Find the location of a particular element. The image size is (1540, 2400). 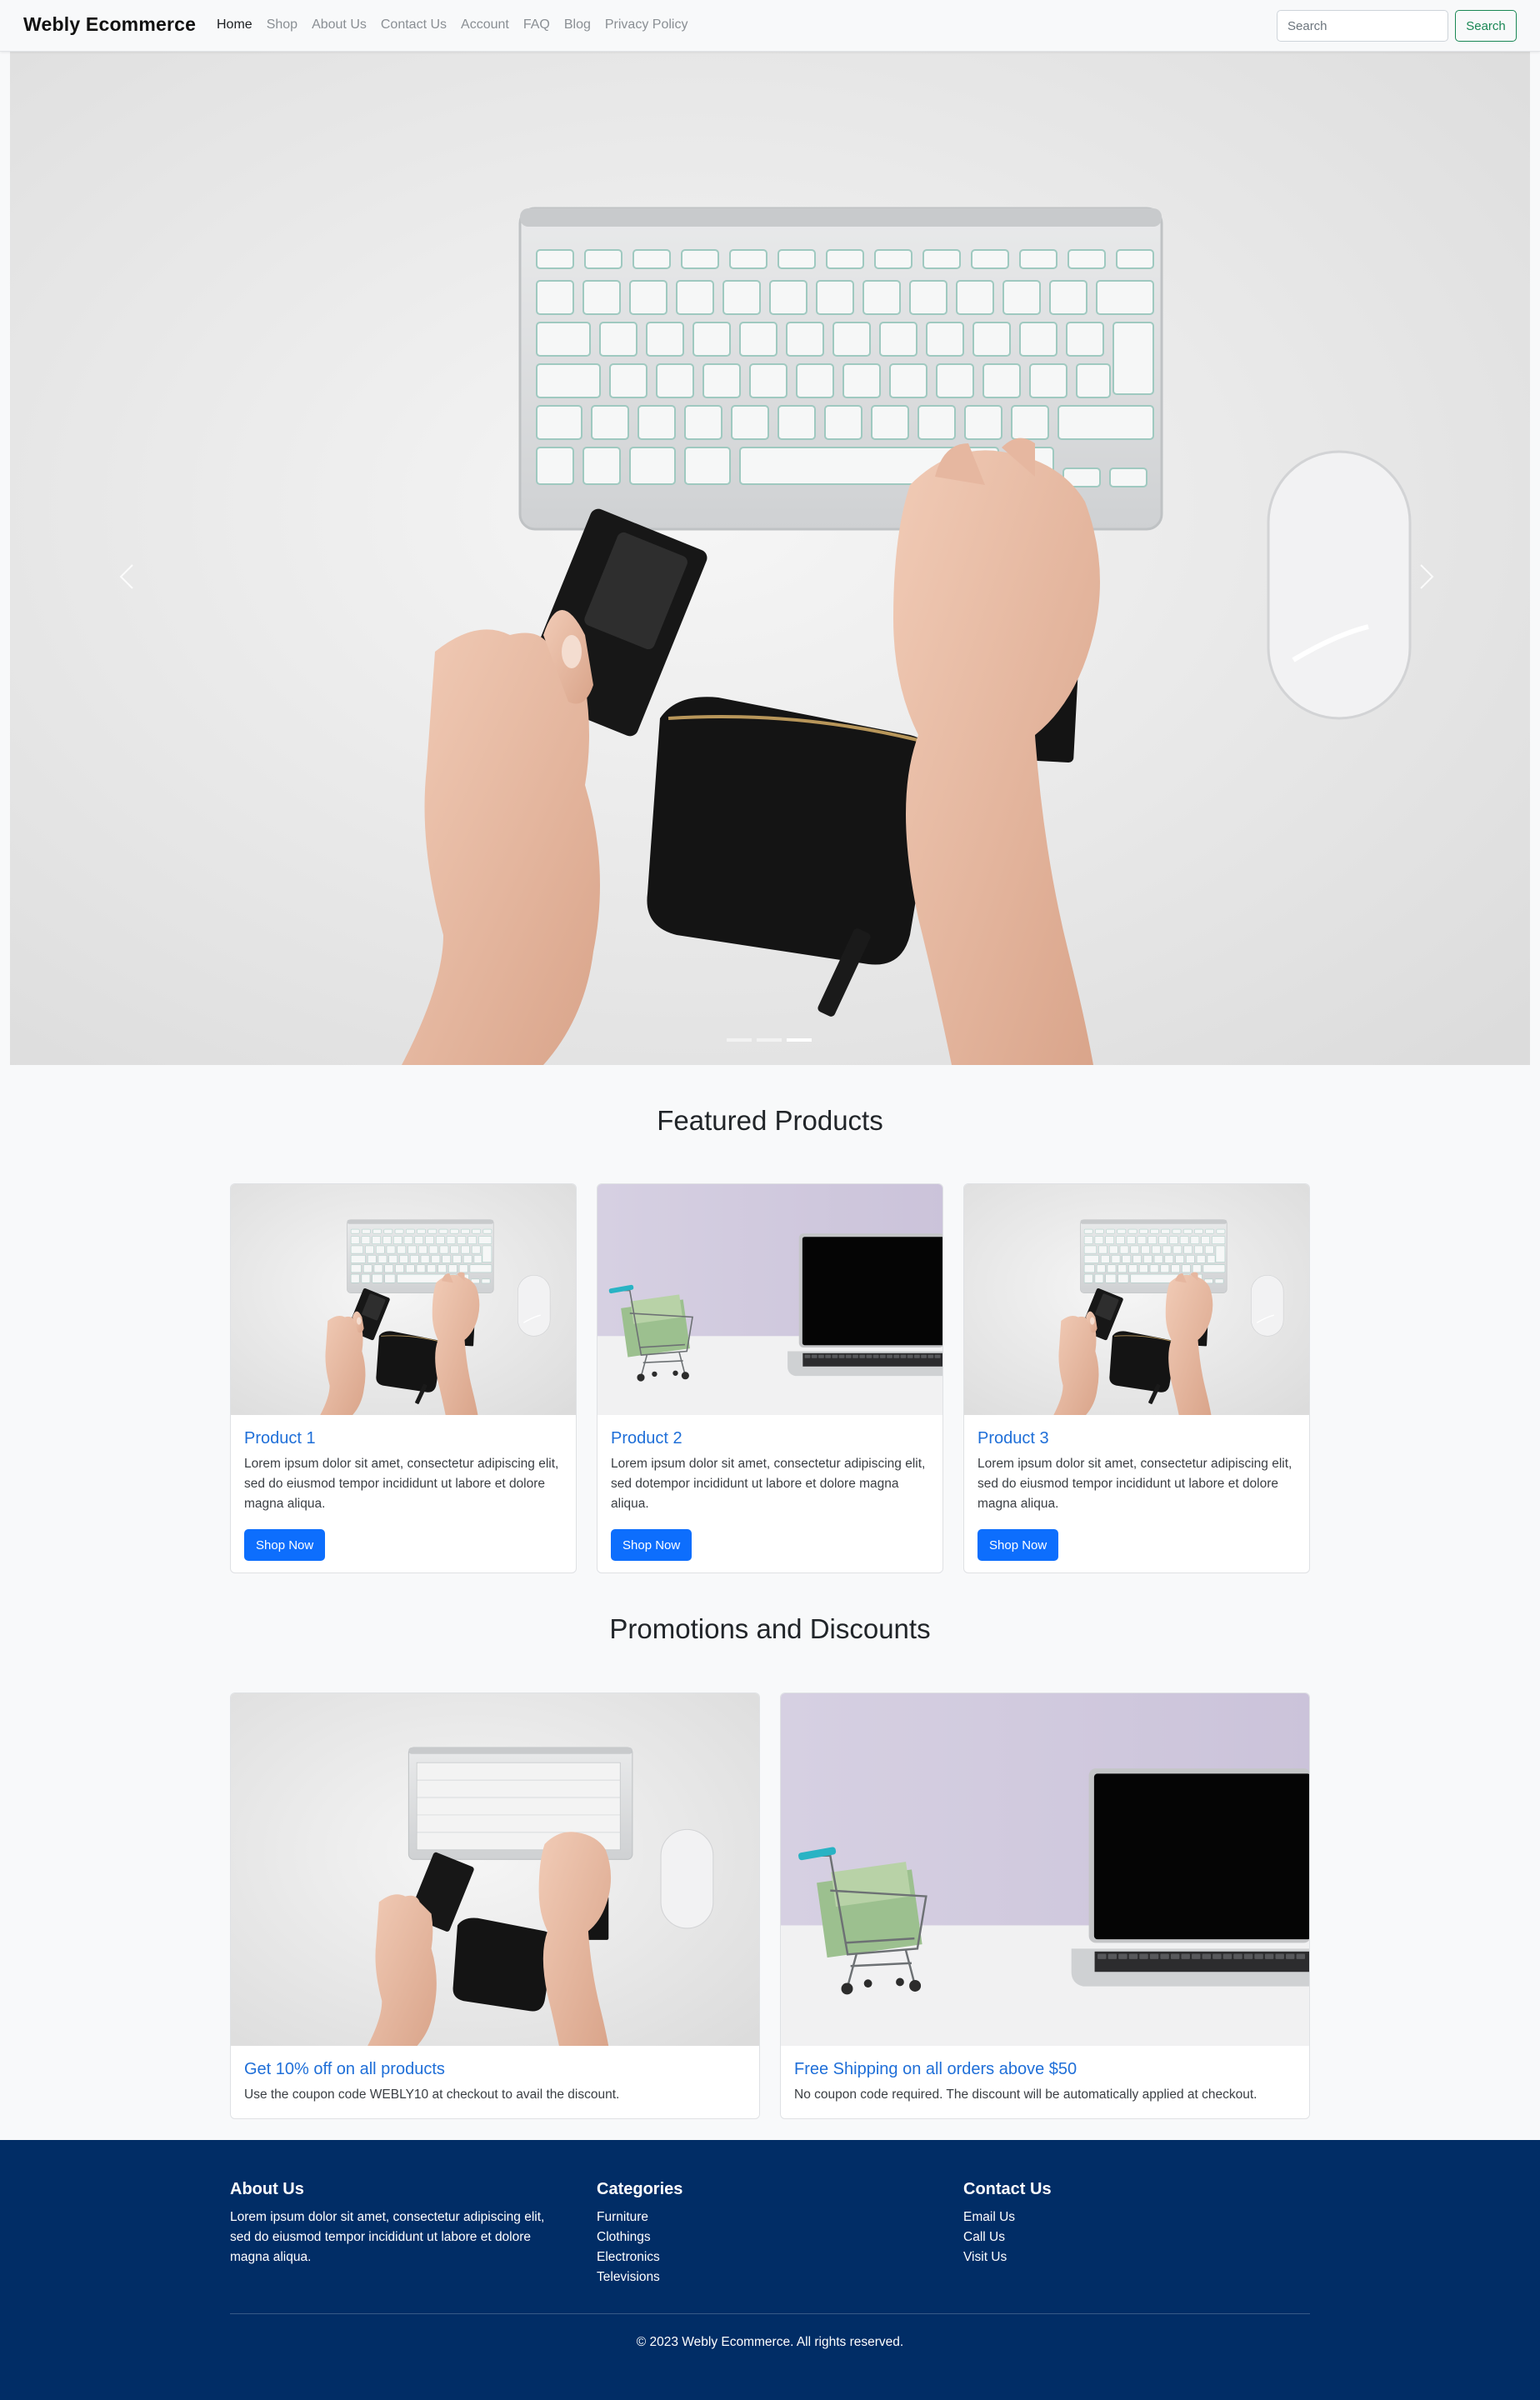

product-1-title: Product 1 is located at coordinates (280, 1438).